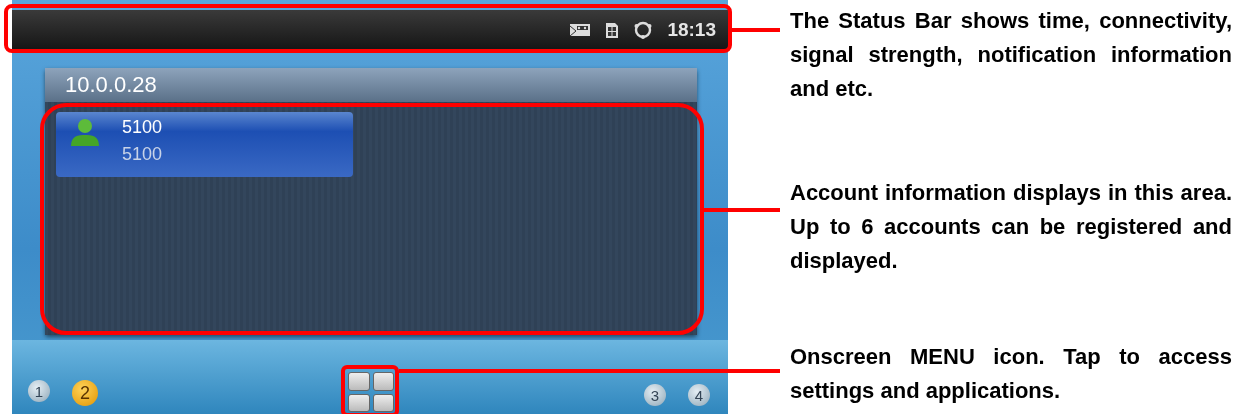 The image size is (1242, 414). I want to click on page-indicator: 1, so click(39, 391).